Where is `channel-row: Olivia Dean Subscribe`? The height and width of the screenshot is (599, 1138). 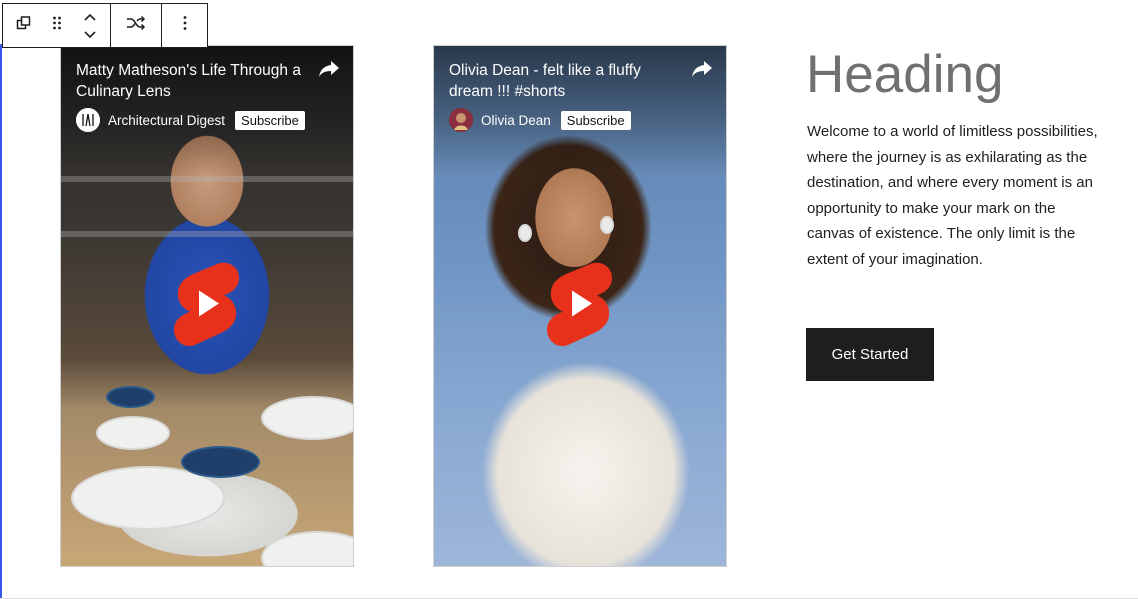 channel-row: Olivia Dean Subscribe is located at coordinates (540, 120).